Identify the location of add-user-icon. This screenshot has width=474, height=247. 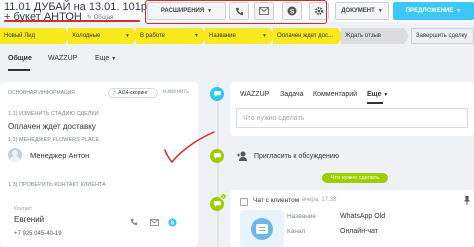
(242, 156).